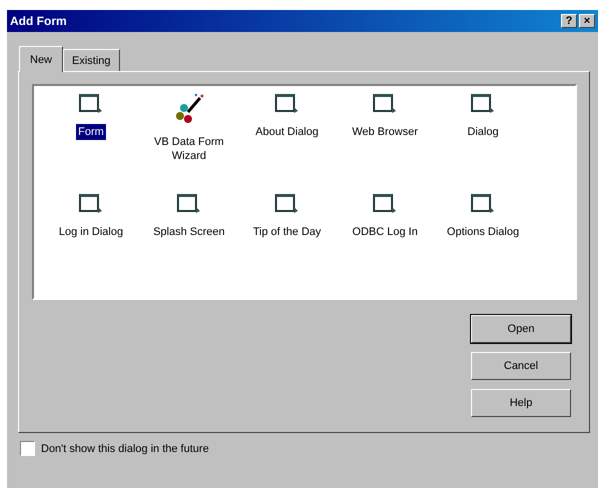 The width and height of the screenshot is (598, 488). Describe the element at coordinates (39, 21) in the screenshot. I see `window-title: Add Form` at that location.